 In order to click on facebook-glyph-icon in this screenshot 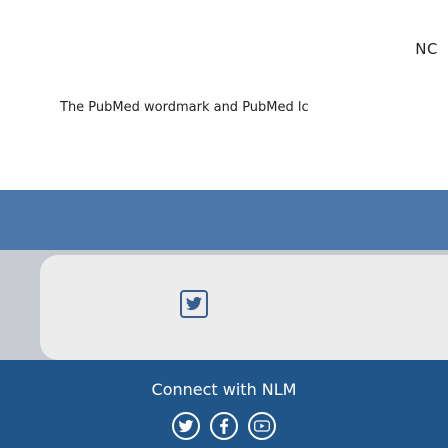, I will do `click(224, 426)`.